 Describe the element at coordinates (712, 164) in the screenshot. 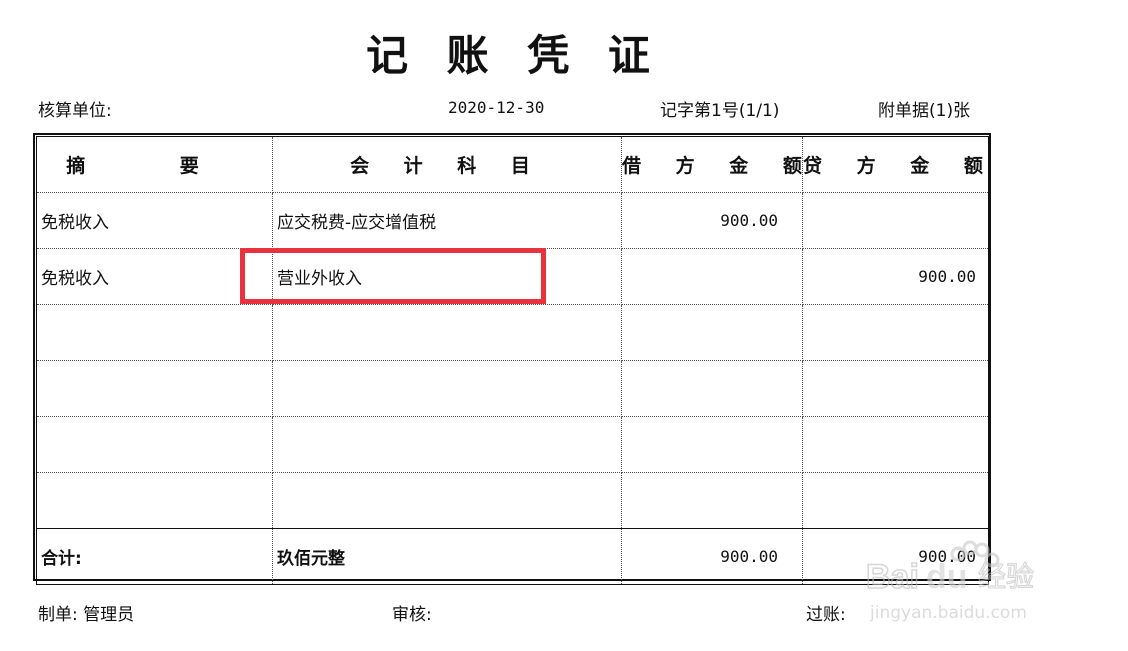

I see `header-debit: 借 方 金 额` at that location.